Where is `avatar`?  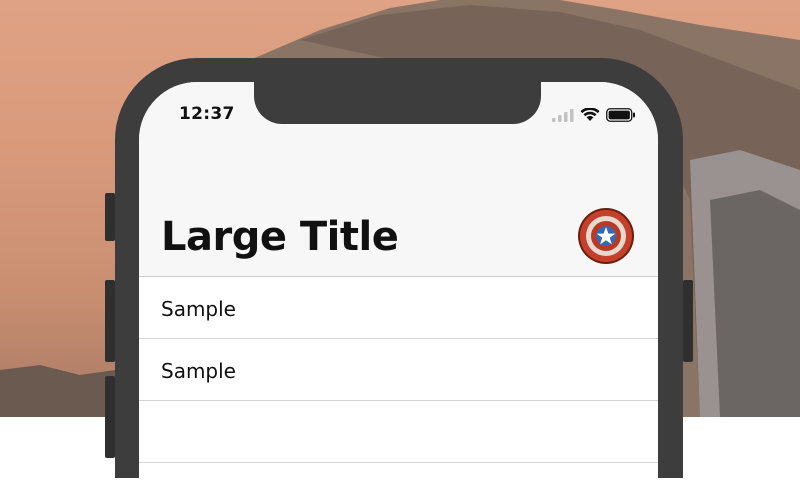
avatar is located at coordinates (606, 236).